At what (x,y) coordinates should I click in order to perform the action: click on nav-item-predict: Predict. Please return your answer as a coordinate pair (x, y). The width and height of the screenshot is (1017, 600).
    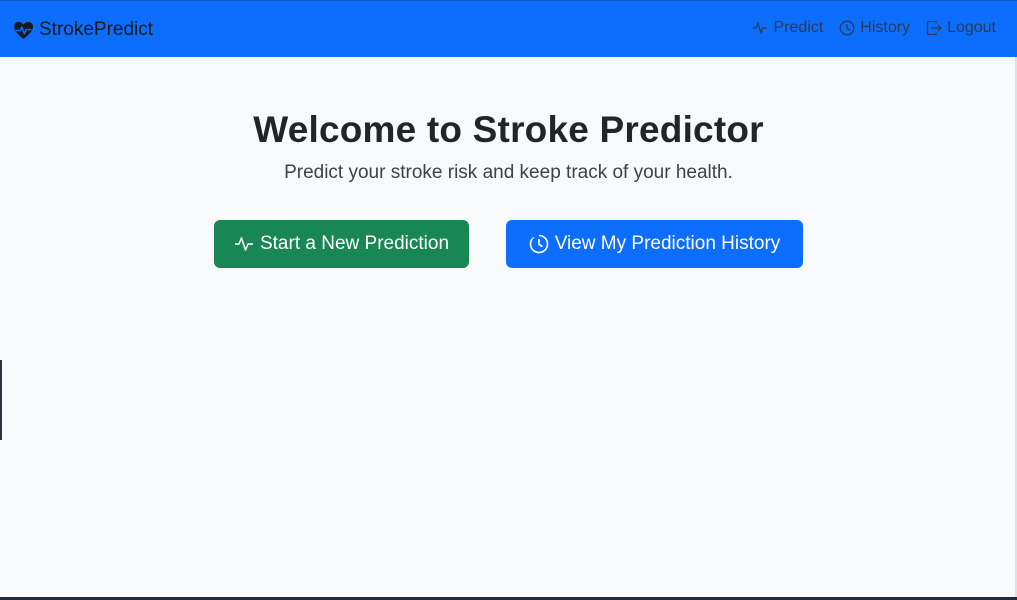
    Looking at the image, I should click on (787, 28).